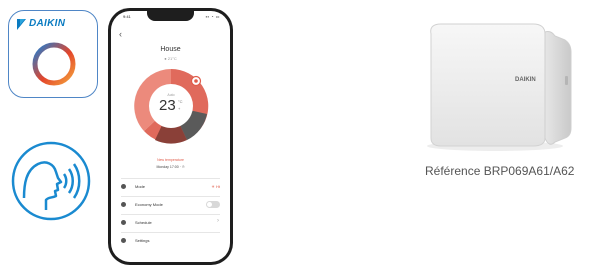 The image size is (599, 265). What do you see at coordinates (54, 64) in the screenshot?
I see `ring-icon` at bounding box center [54, 64].